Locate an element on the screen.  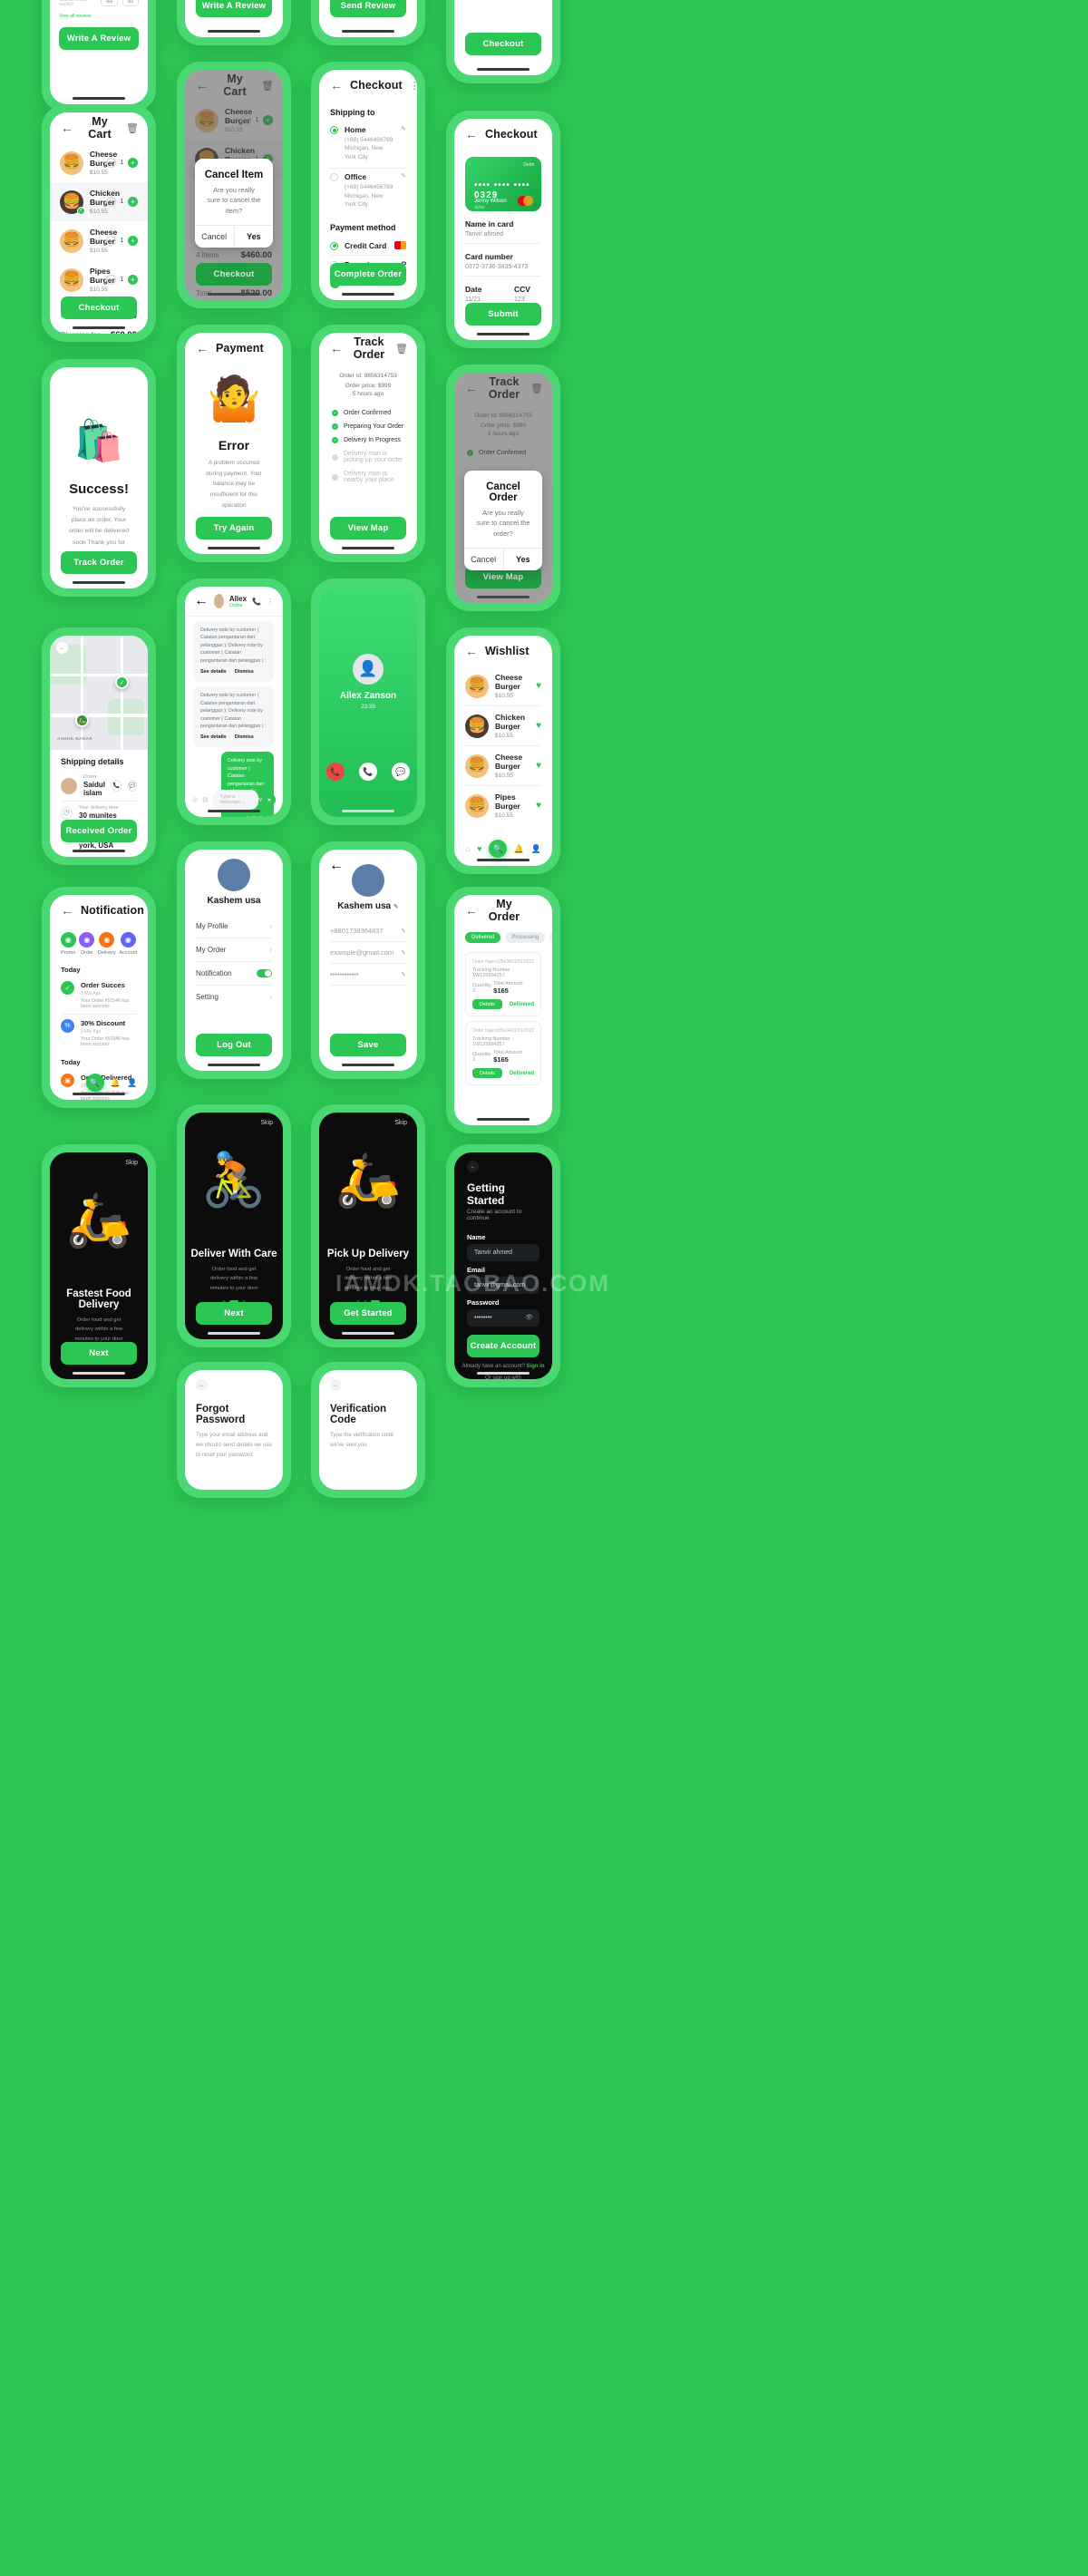
name-value: Tanvir ahmed is located at coordinates (503, 237).